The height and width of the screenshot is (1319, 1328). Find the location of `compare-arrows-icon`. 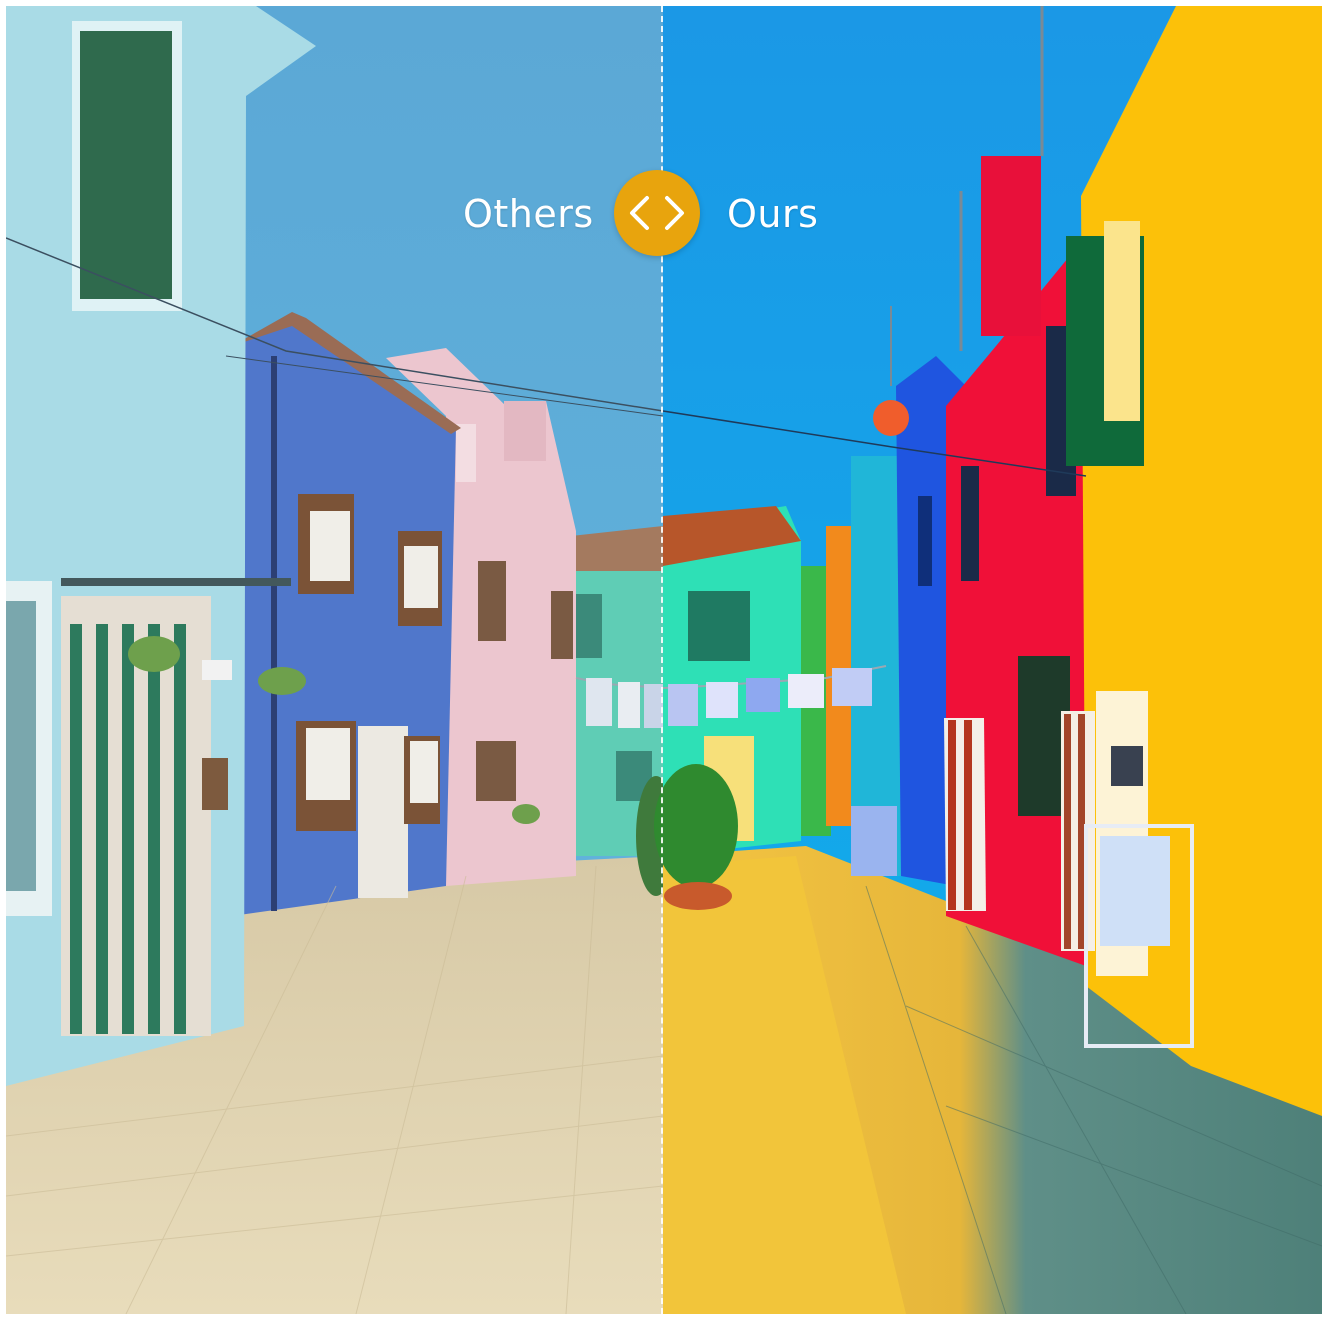

compare-arrows-icon is located at coordinates (657, 213).